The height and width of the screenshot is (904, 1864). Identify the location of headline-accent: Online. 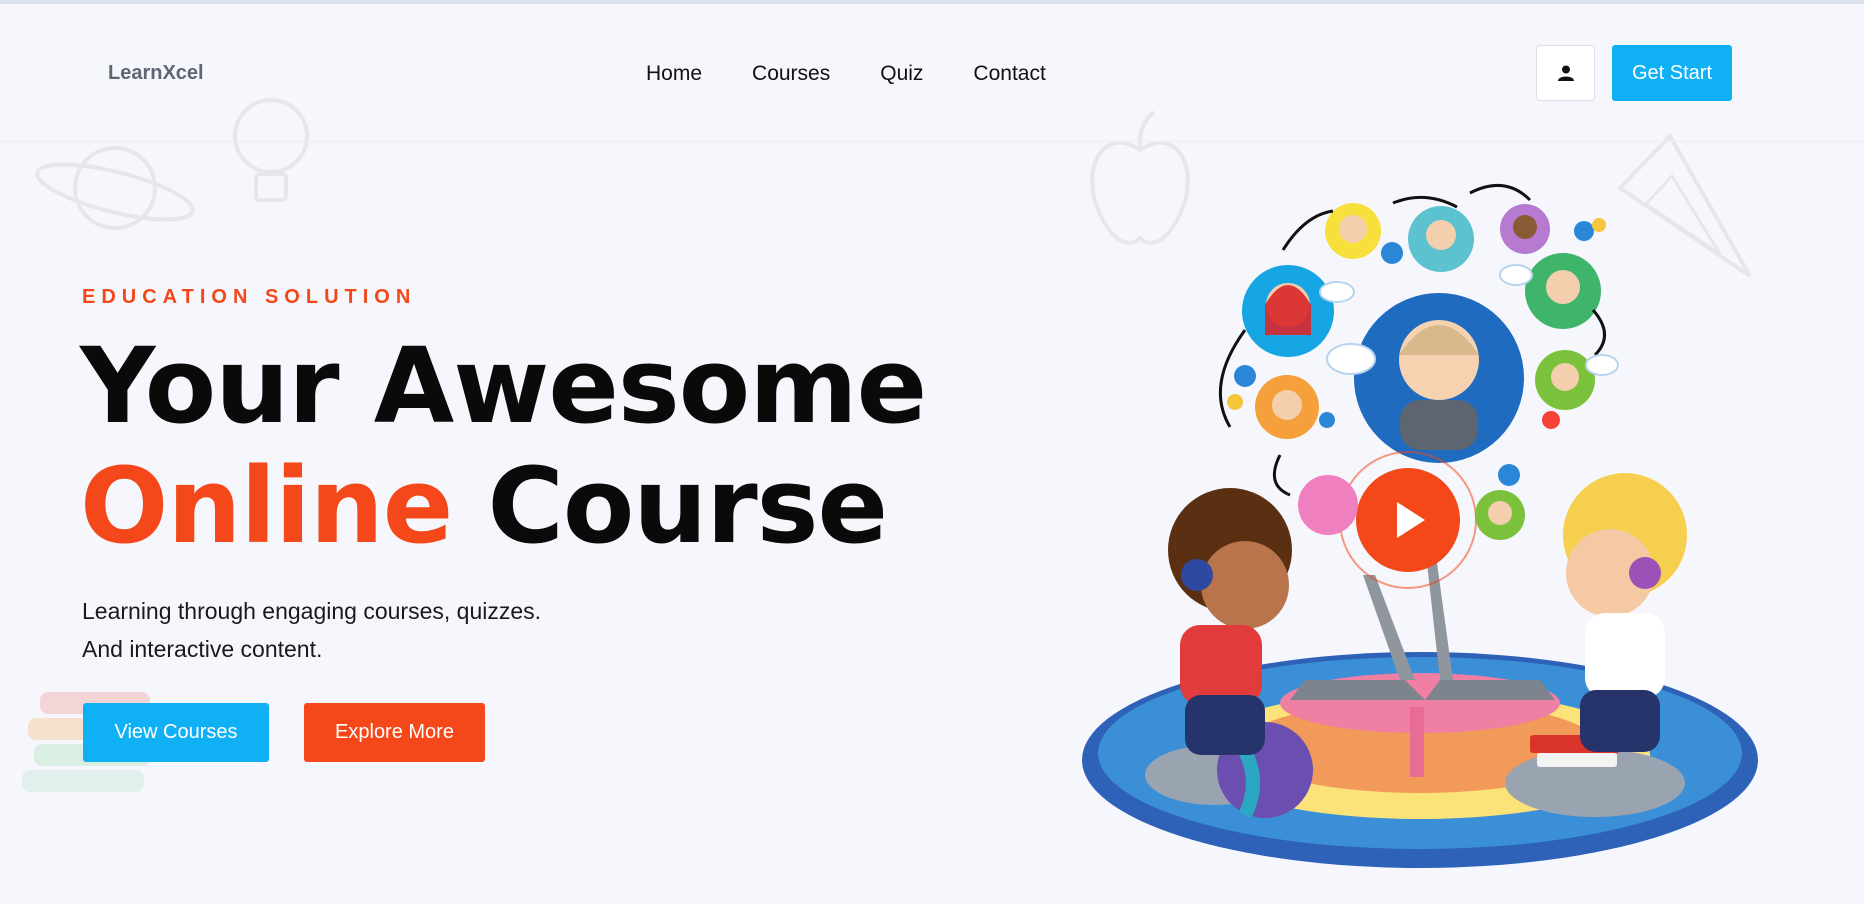
(266, 506).